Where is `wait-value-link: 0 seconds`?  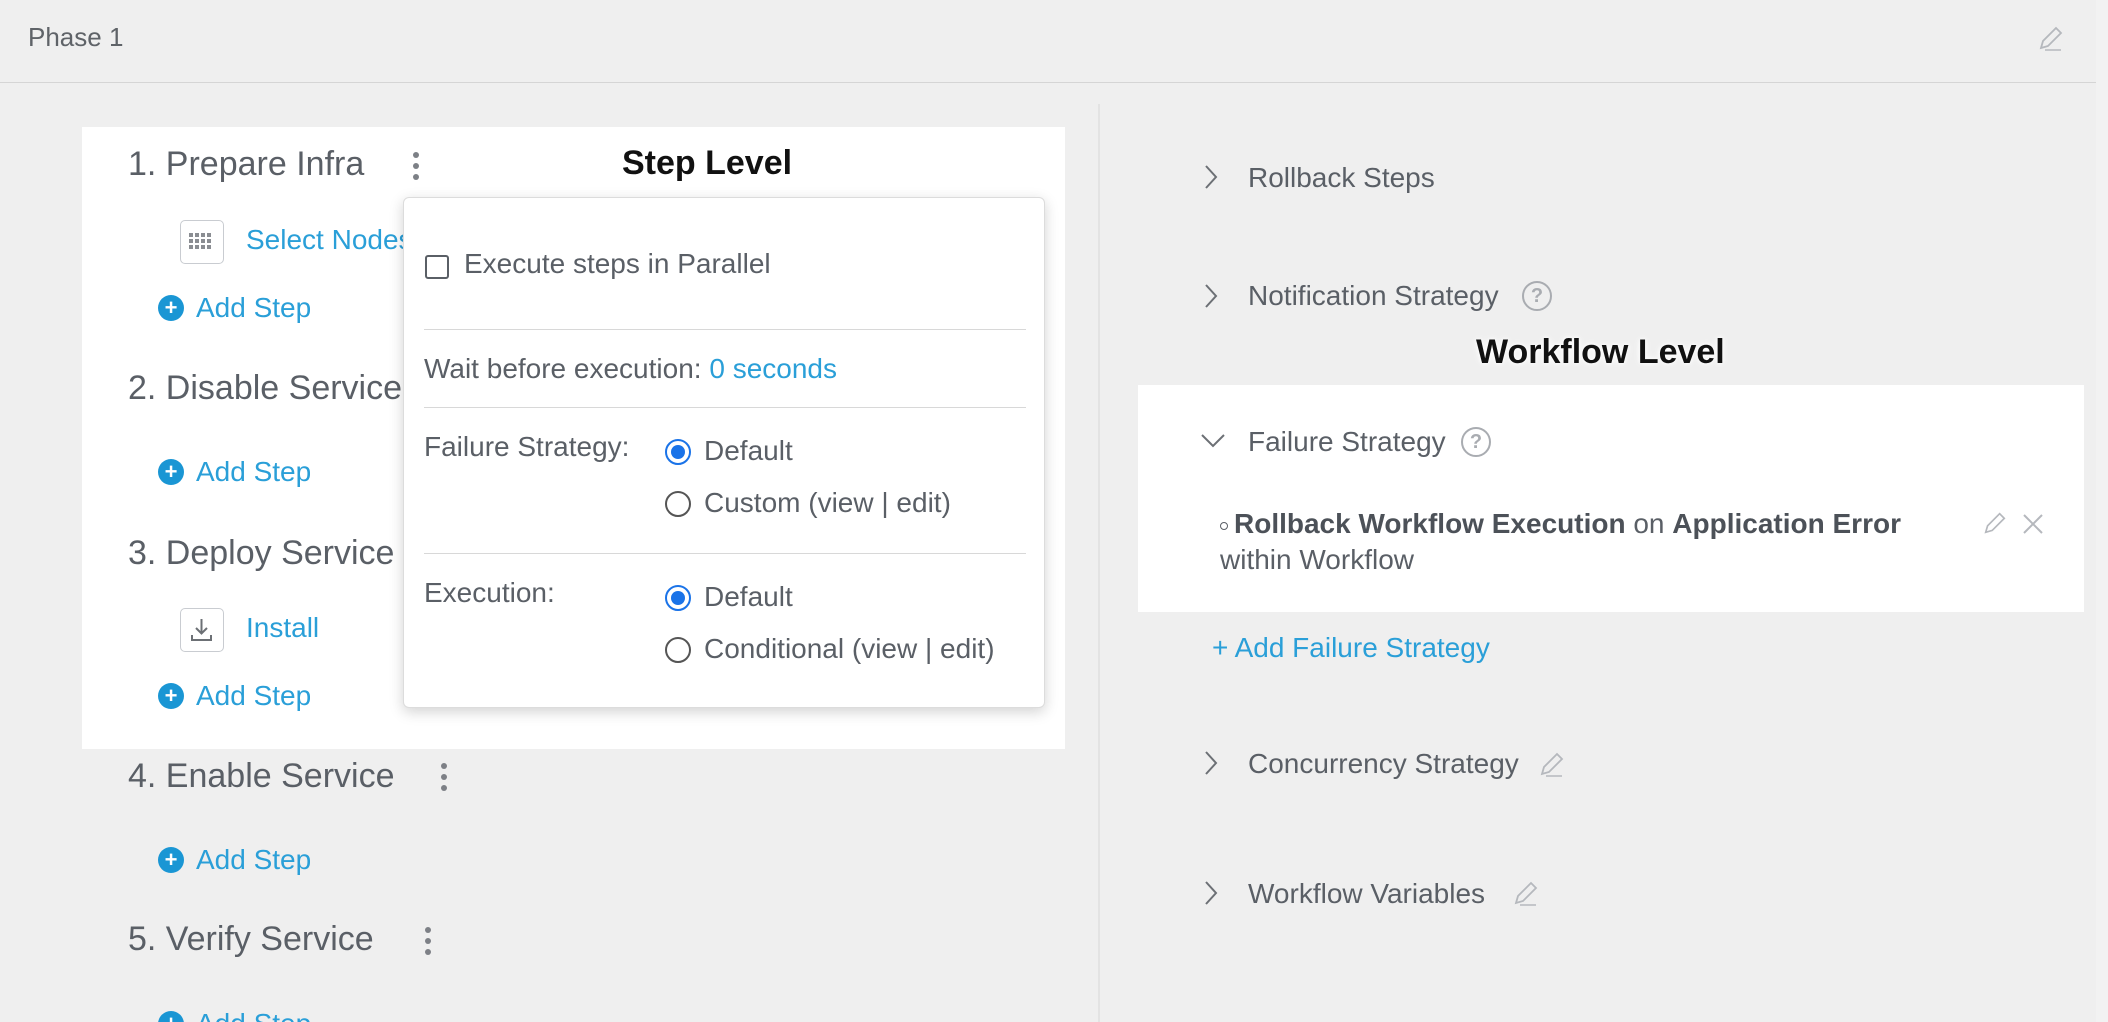
wait-value-link: 0 seconds is located at coordinates (773, 368).